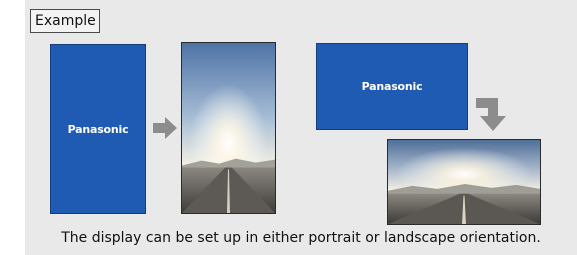 This screenshot has height=255, width=577. I want to click on landscape-photo, so click(464, 182).